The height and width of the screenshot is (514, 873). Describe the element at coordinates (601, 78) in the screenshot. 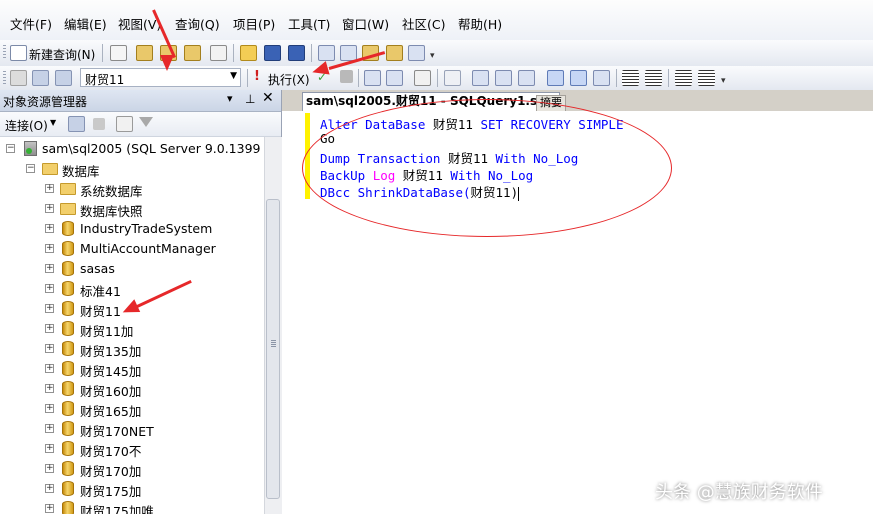

I see `display-actual-plan-icon` at that location.